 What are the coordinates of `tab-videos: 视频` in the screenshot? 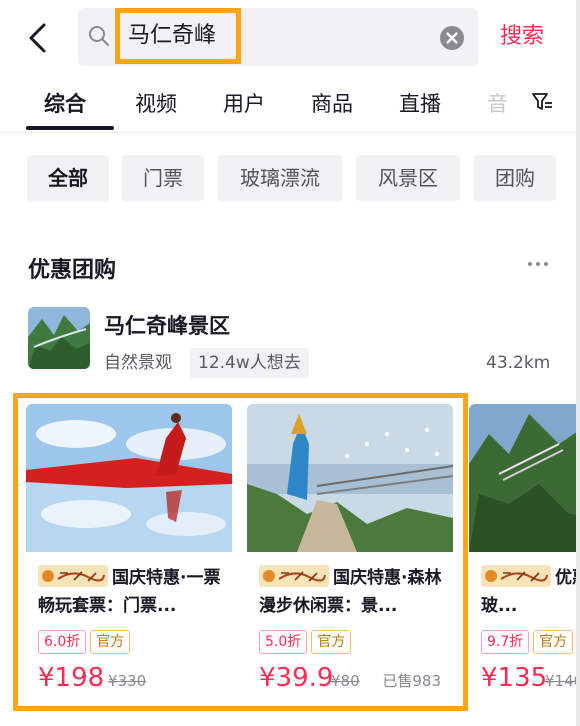 It's located at (156, 104).